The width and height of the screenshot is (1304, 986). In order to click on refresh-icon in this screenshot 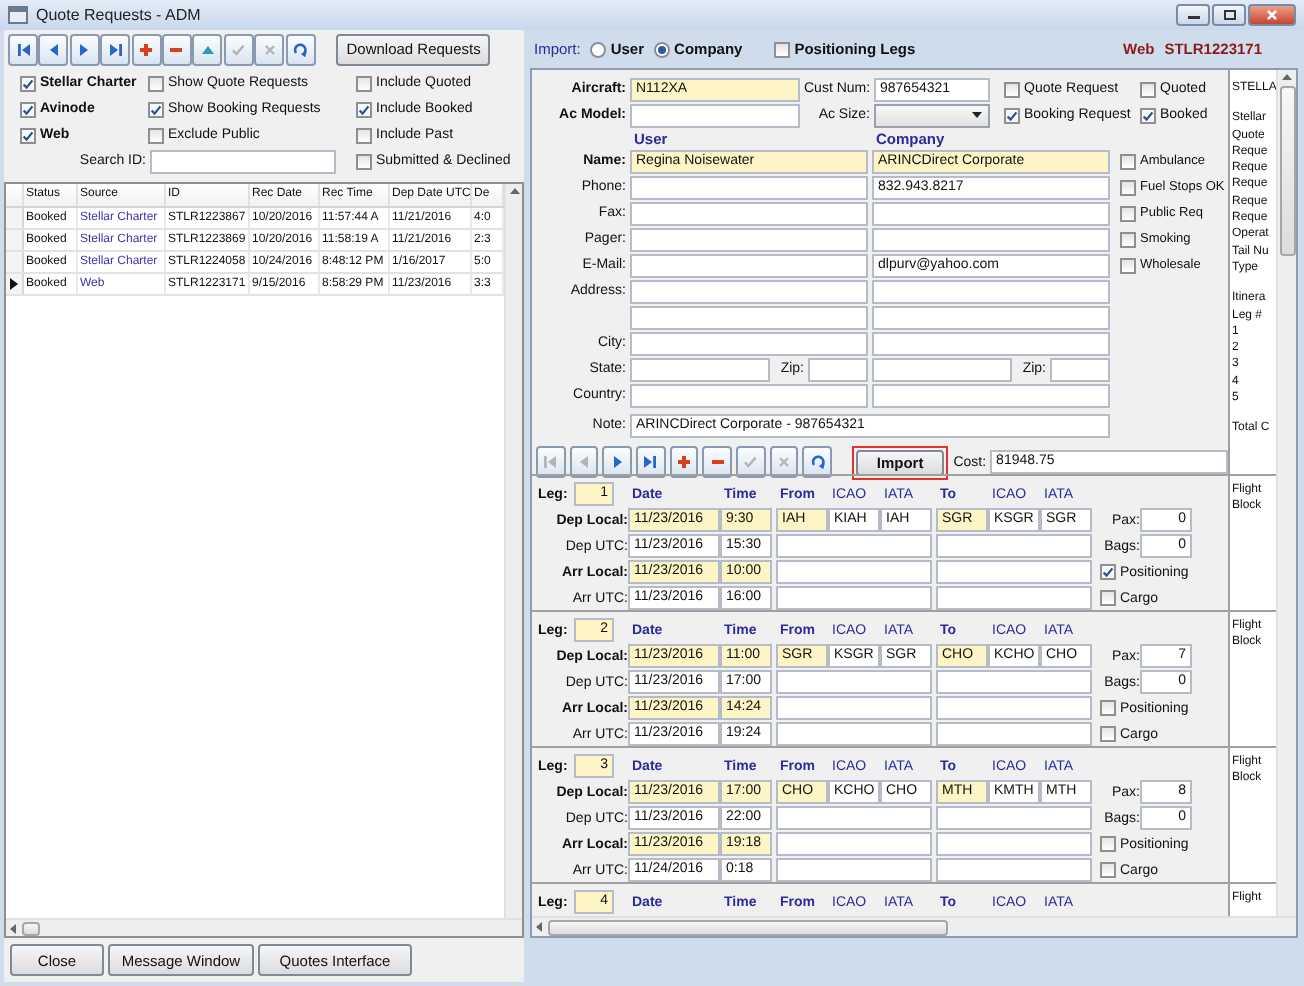, I will do `click(817, 462)`.